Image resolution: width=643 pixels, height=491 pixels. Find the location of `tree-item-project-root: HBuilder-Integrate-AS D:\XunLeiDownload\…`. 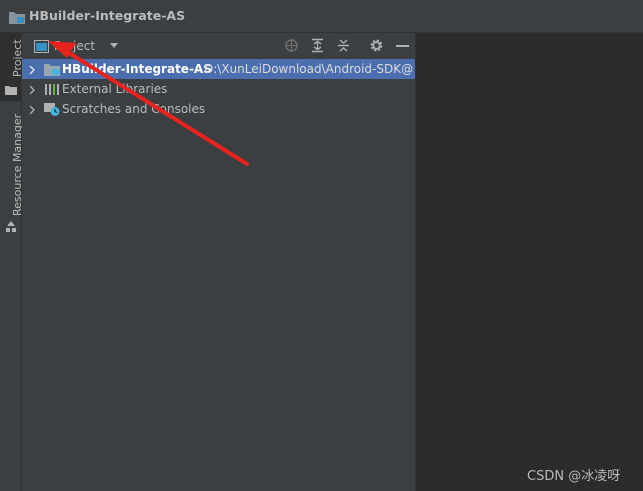

tree-item-project-root: HBuilder-Integrate-AS D:\XunLeiDownload\… is located at coordinates (218, 69).